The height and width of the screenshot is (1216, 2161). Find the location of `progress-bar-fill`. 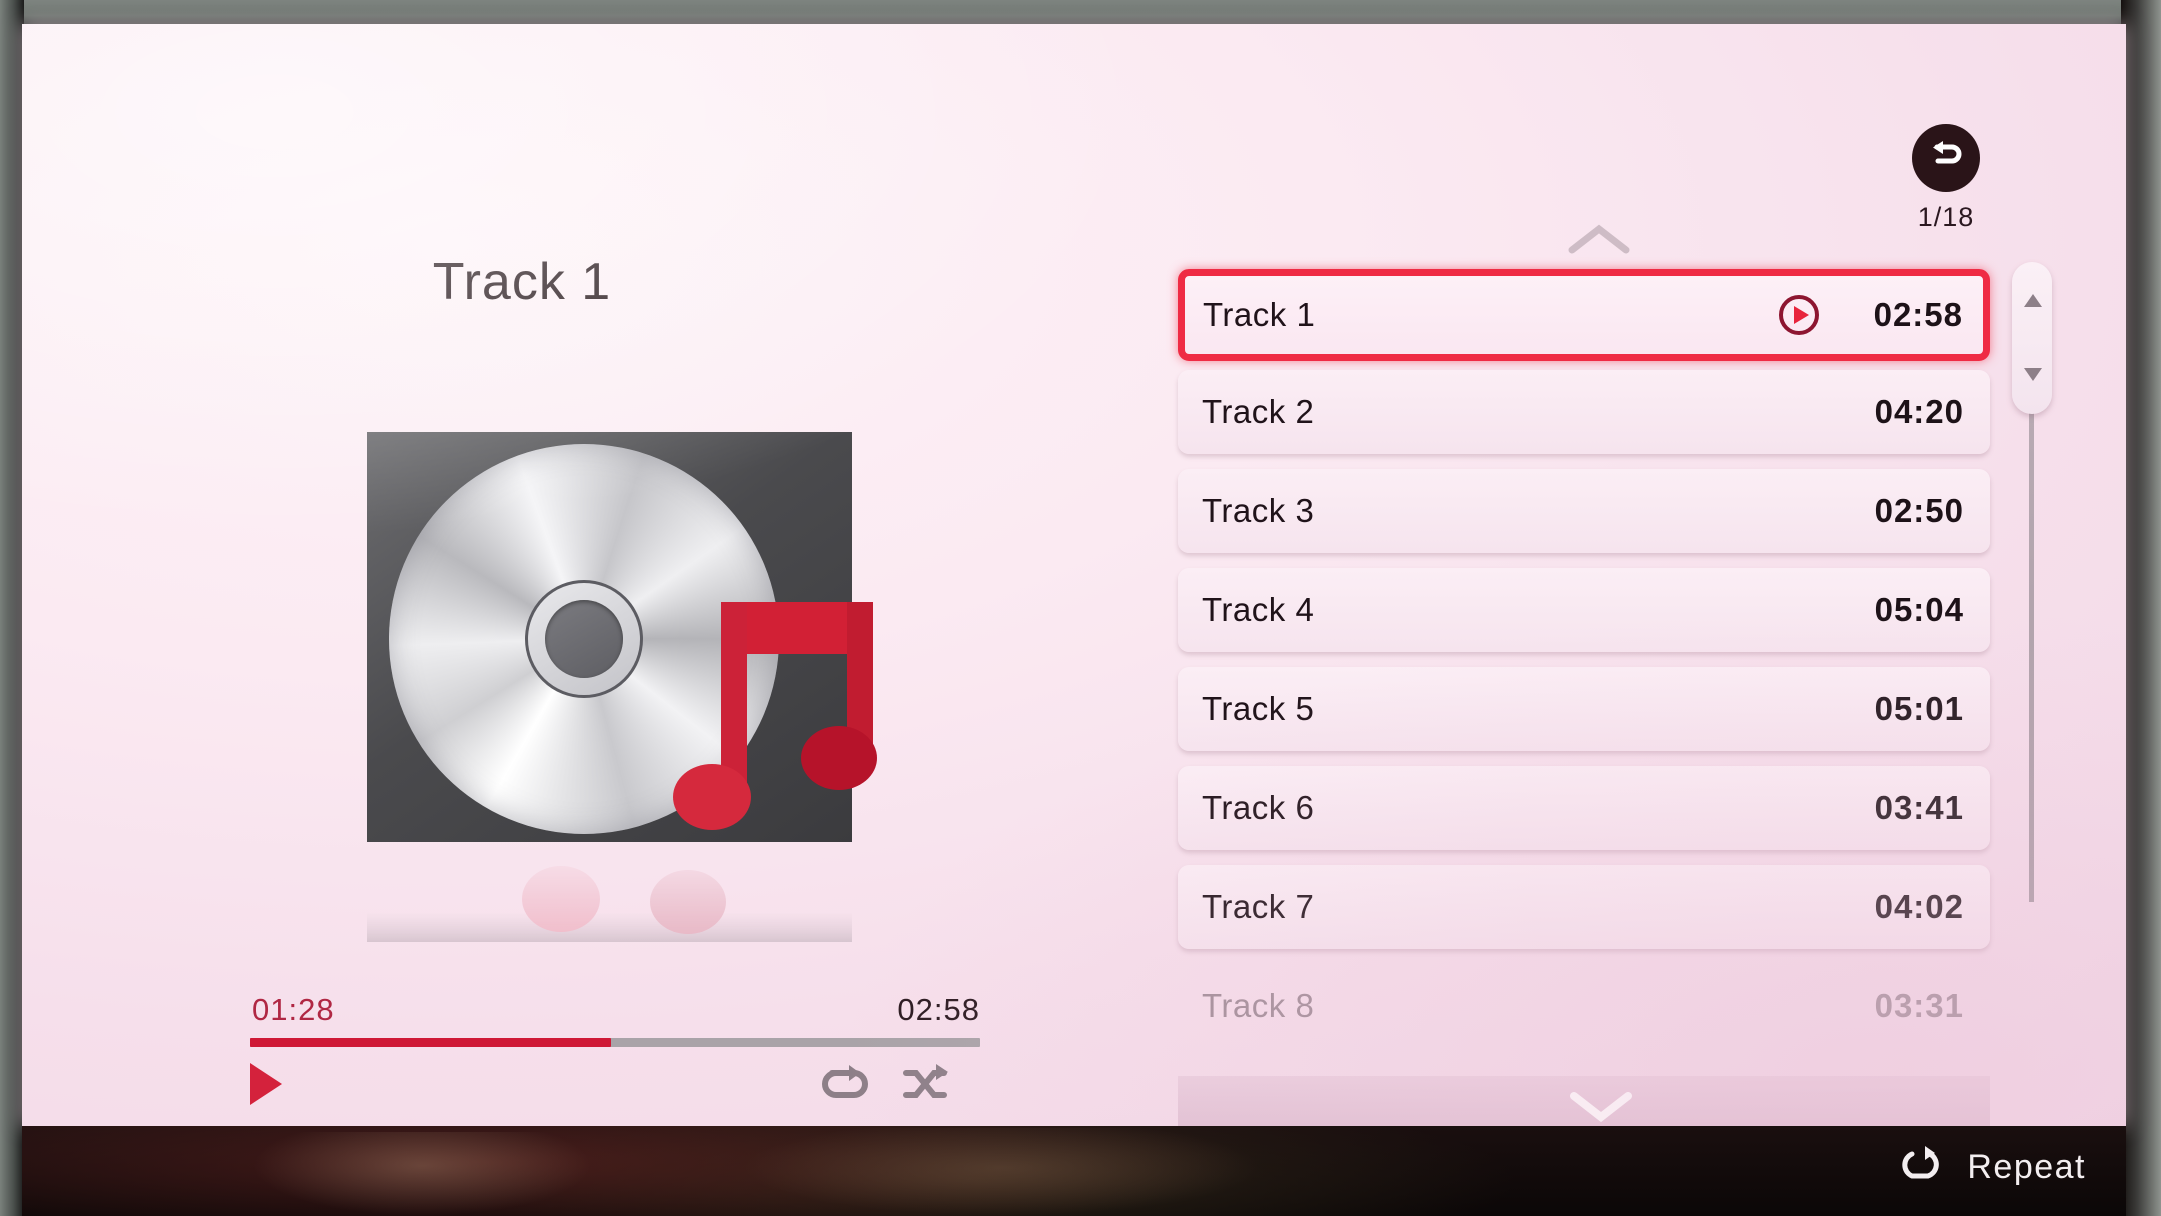

progress-bar-fill is located at coordinates (431, 1042).